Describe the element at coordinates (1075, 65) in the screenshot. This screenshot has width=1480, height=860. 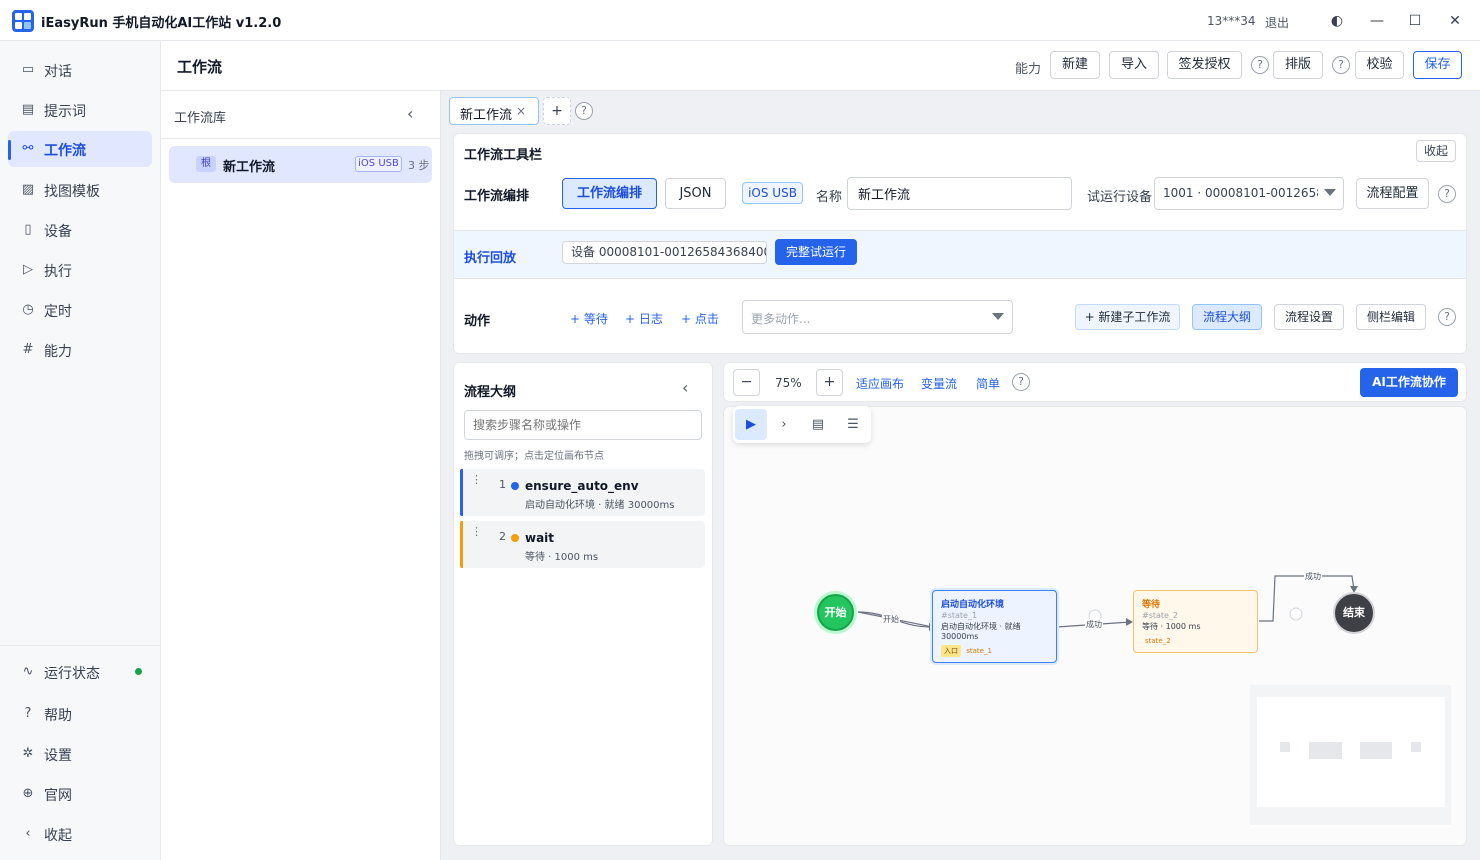
I see `new-button: 新建` at that location.